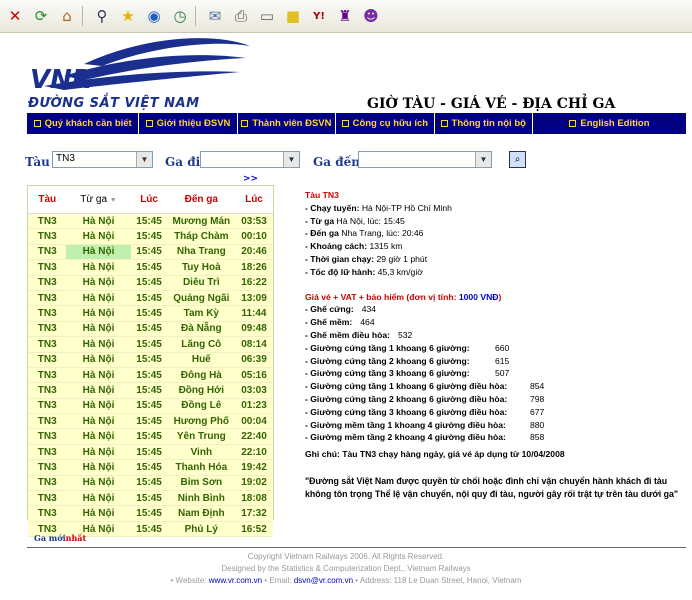 This screenshot has height=600, width=692. I want to click on vnr-logo: VNR ĐƯỜNG SẮT VIỆT NAM, so click(139, 73).